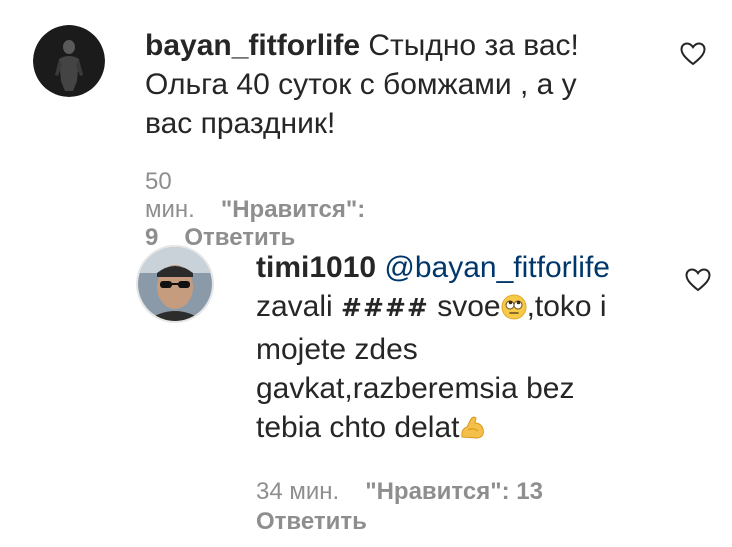 This screenshot has height=547, width=732. I want to click on comment-text-line: Стыдно за вас!, so click(473, 45).